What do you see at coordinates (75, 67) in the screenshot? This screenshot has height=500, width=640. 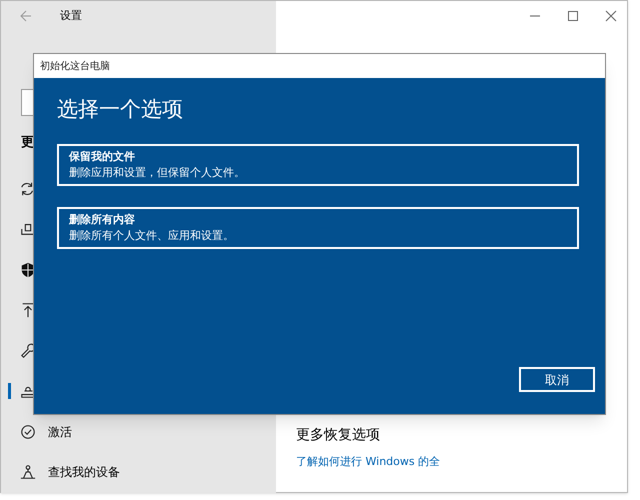 I see `dialog-title: 初始化这台电脑` at bounding box center [75, 67].